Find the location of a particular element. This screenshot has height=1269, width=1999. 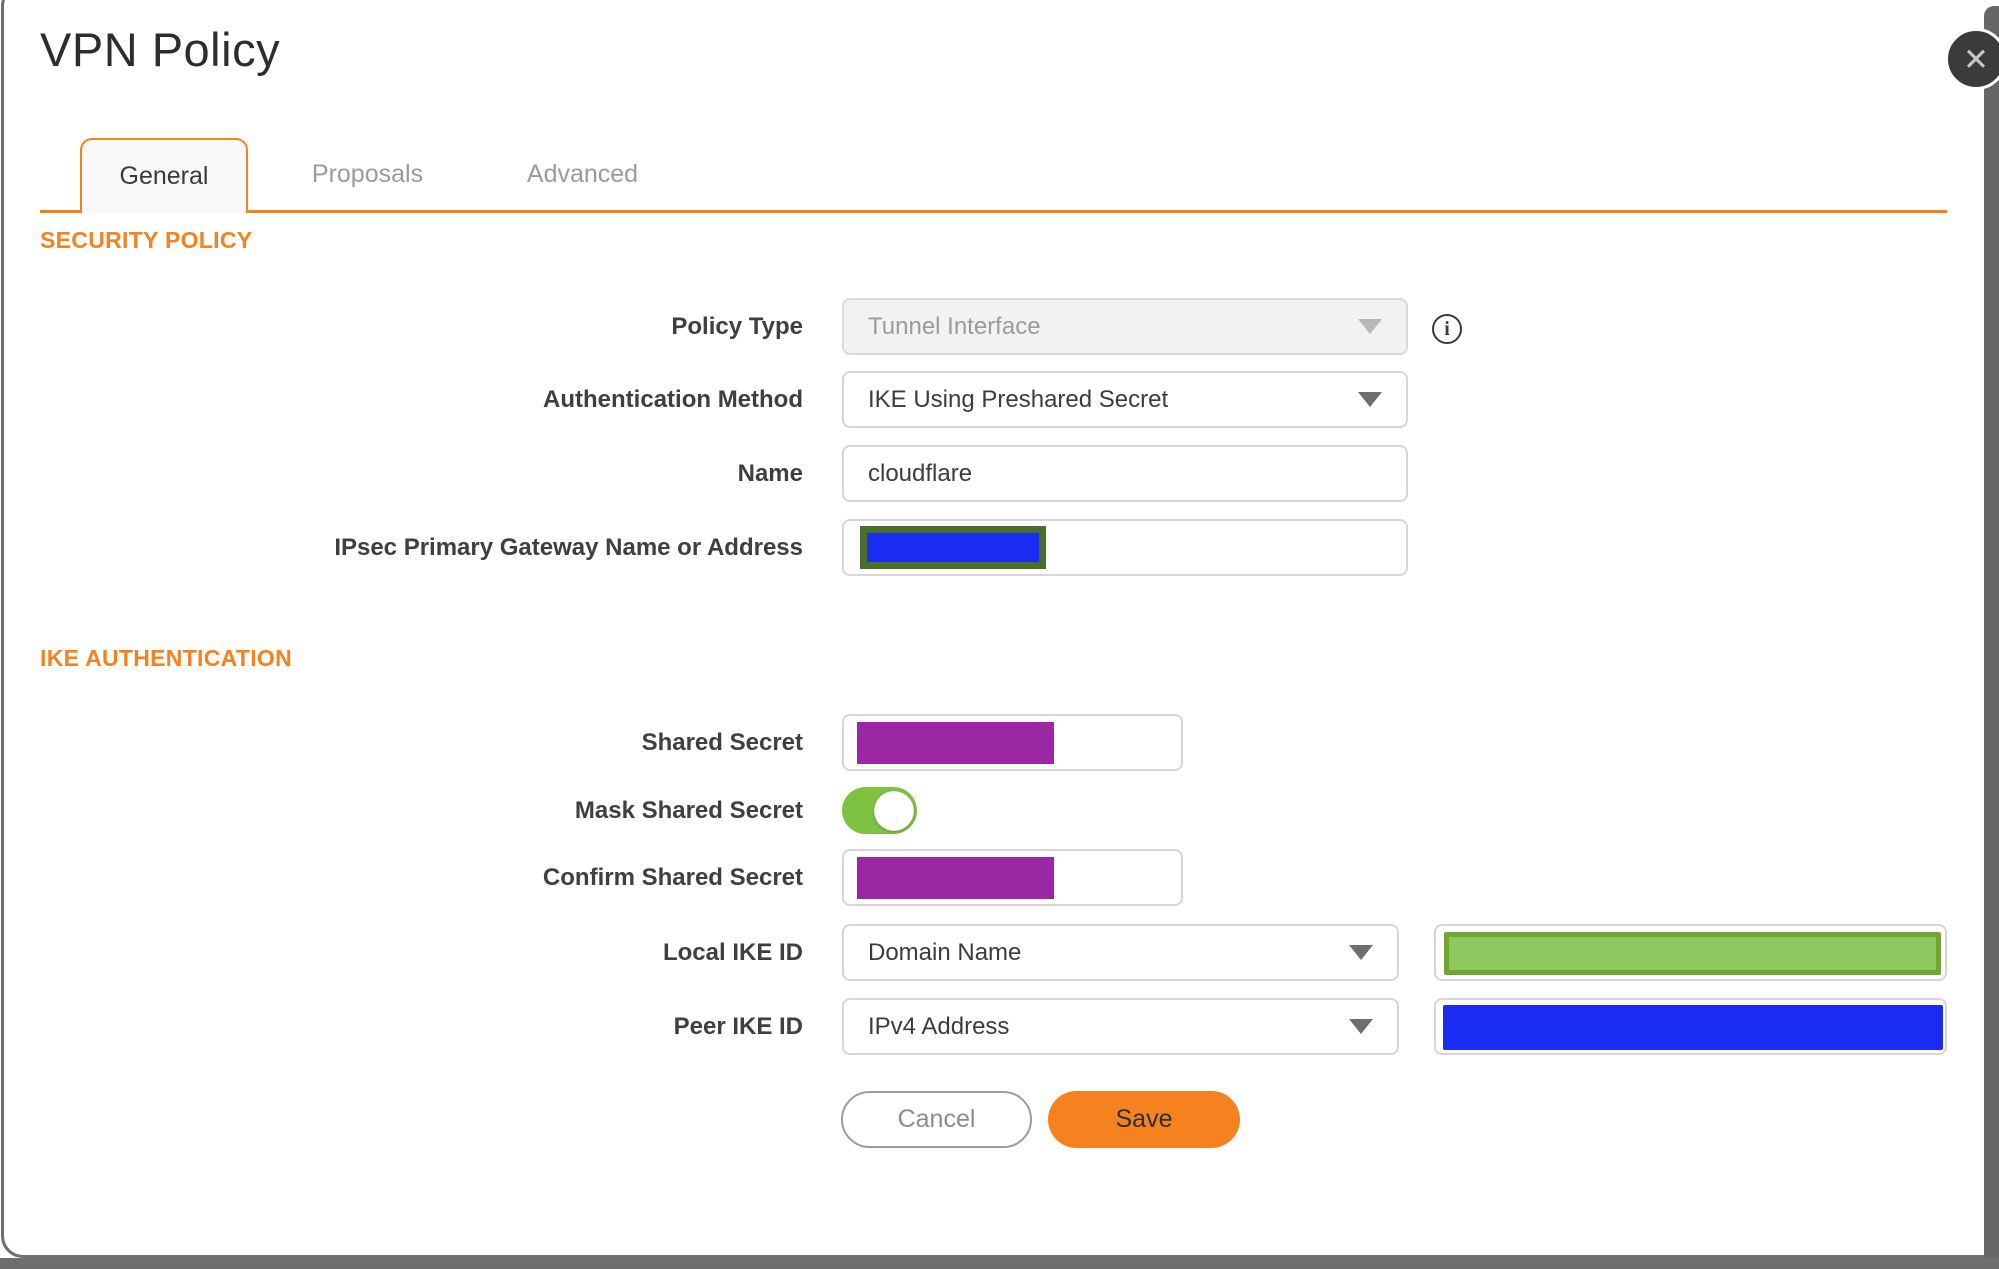

mask-shared-secret-toggle is located at coordinates (879, 810).